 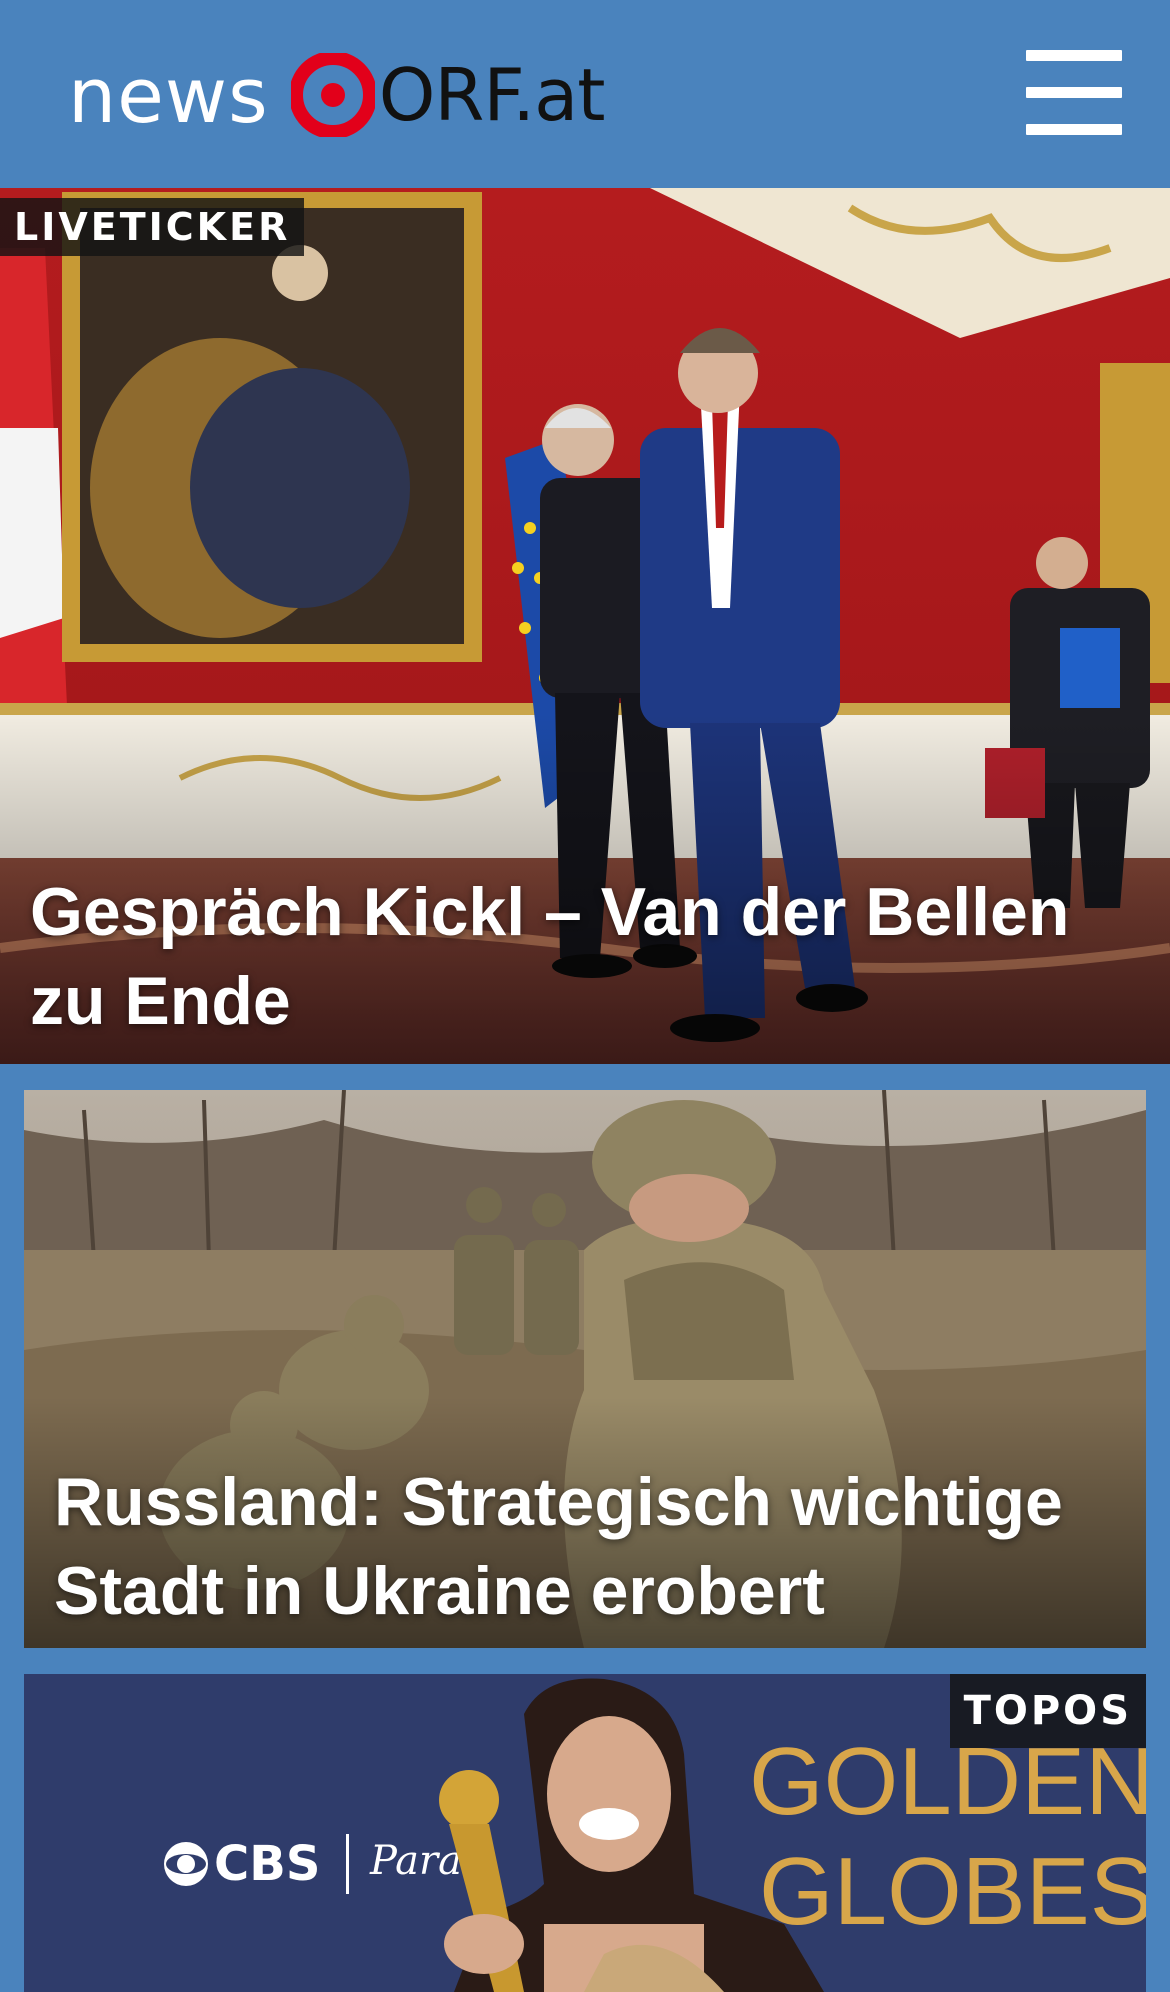 I want to click on app-header: news ORF.at, so click(x=585, y=94).